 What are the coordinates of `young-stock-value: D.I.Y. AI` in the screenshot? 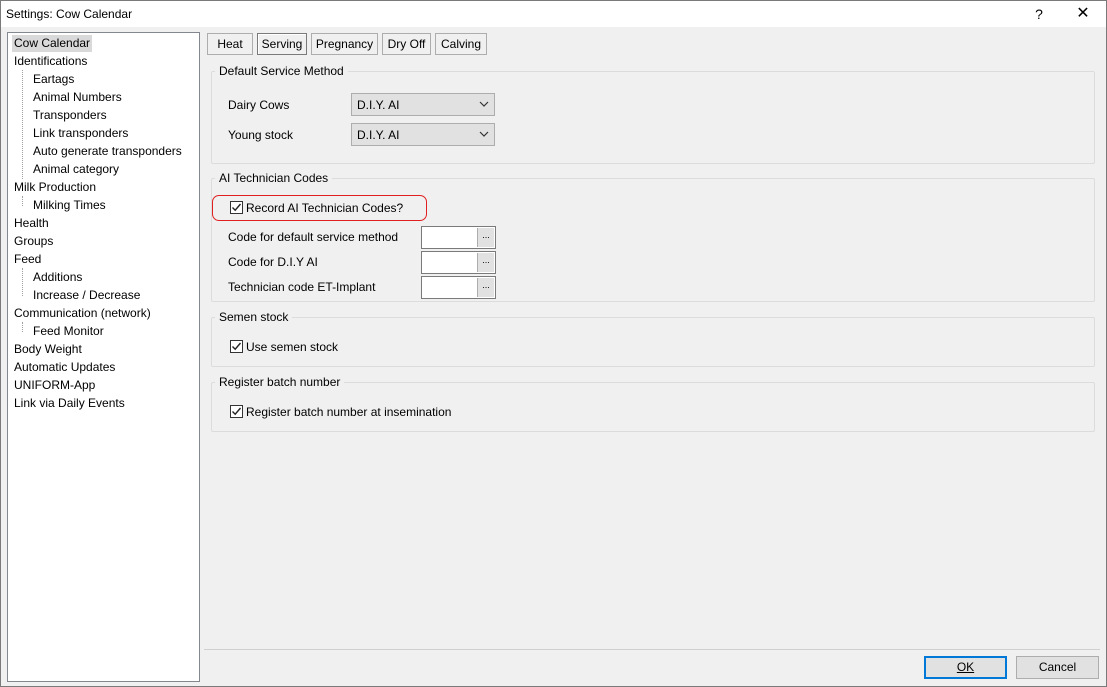 It's located at (378, 135).